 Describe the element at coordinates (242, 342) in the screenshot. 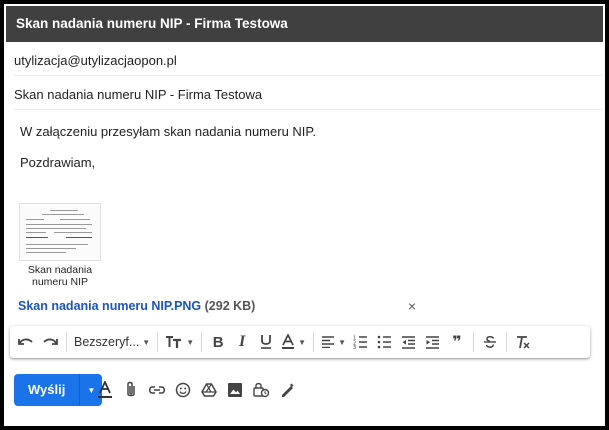

I see `italic-icon: I` at that location.